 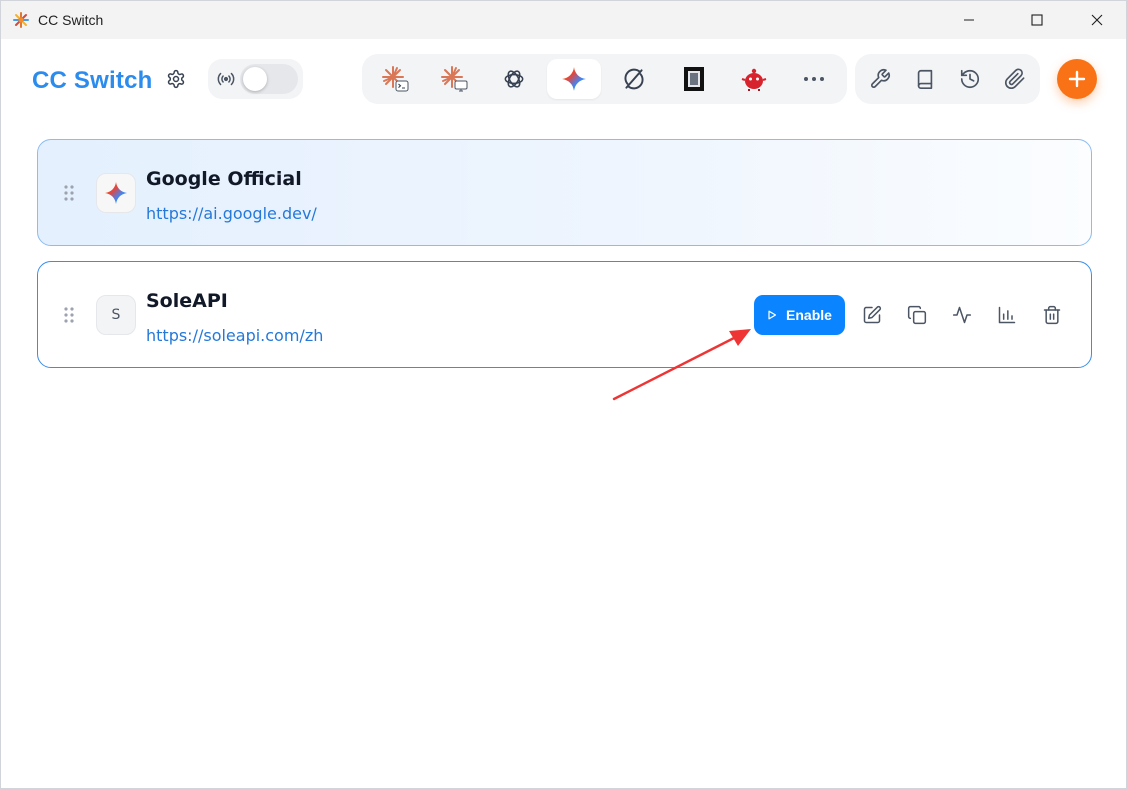 I want to click on bar-chart-icon, so click(x=1007, y=315).